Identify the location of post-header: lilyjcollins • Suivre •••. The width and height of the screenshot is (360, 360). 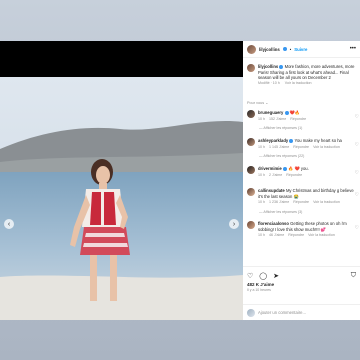
(301, 49).